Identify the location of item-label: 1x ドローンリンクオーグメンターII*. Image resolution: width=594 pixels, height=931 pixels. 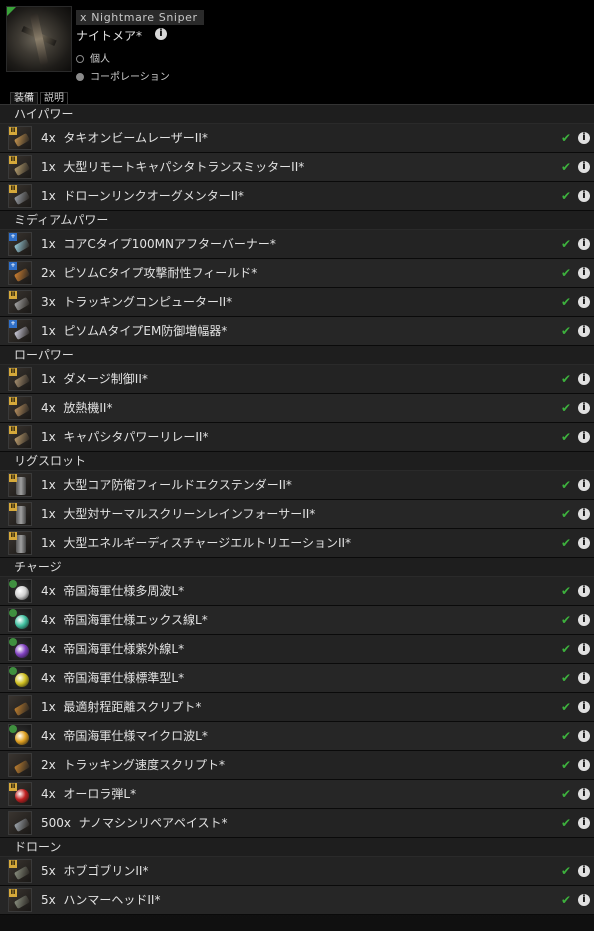
(142, 196).